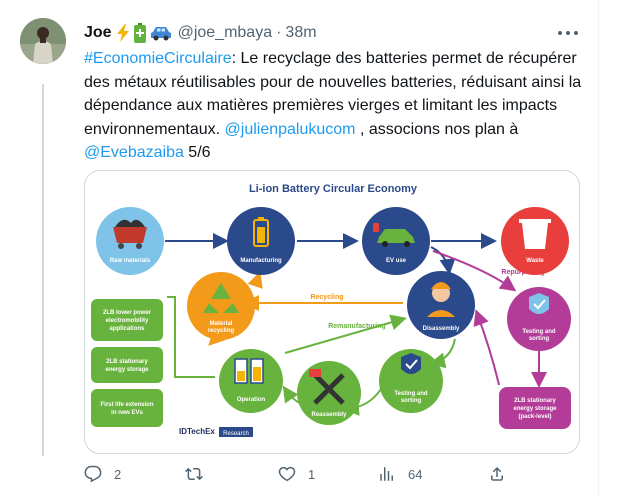  What do you see at coordinates (442, 353) in the screenshot?
I see `arrow-disassembly-to-testing` at bounding box center [442, 353].